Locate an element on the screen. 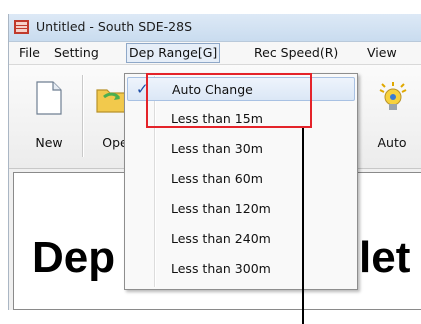 Image resolution: width=421 pixels, height=324 pixels. new-button: New is located at coordinates (49, 114).